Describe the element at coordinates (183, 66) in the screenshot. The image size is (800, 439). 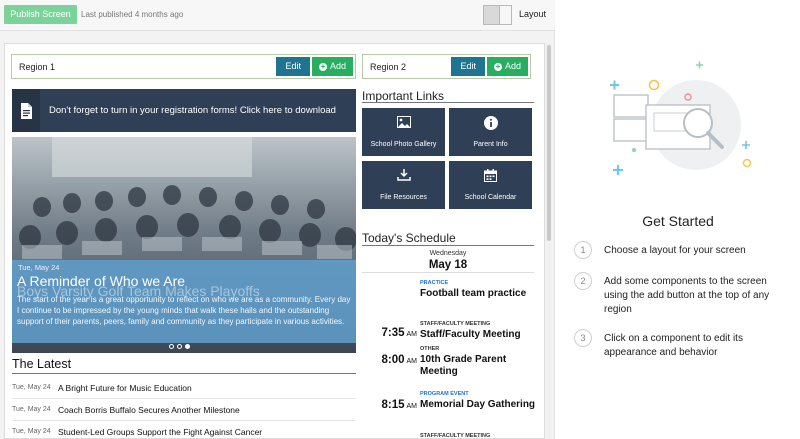
I see `region-1-bar: Region 1 Edit + Add` at that location.